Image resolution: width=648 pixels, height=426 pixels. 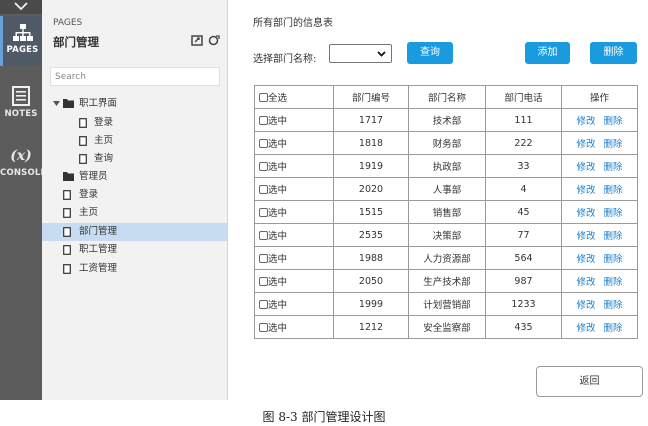 What do you see at coordinates (613, 53) in the screenshot?
I see `delete-button: 删除` at bounding box center [613, 53].